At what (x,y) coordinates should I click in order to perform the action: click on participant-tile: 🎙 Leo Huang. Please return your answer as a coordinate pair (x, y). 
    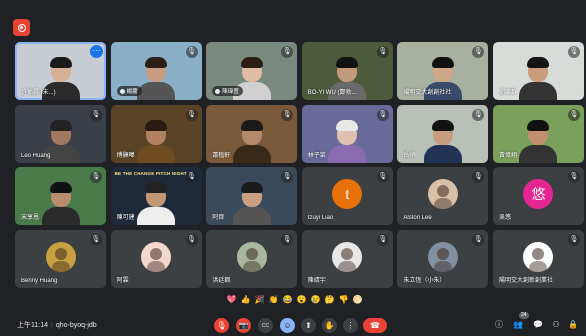
    Looking at the image, I should click on (60, 133).